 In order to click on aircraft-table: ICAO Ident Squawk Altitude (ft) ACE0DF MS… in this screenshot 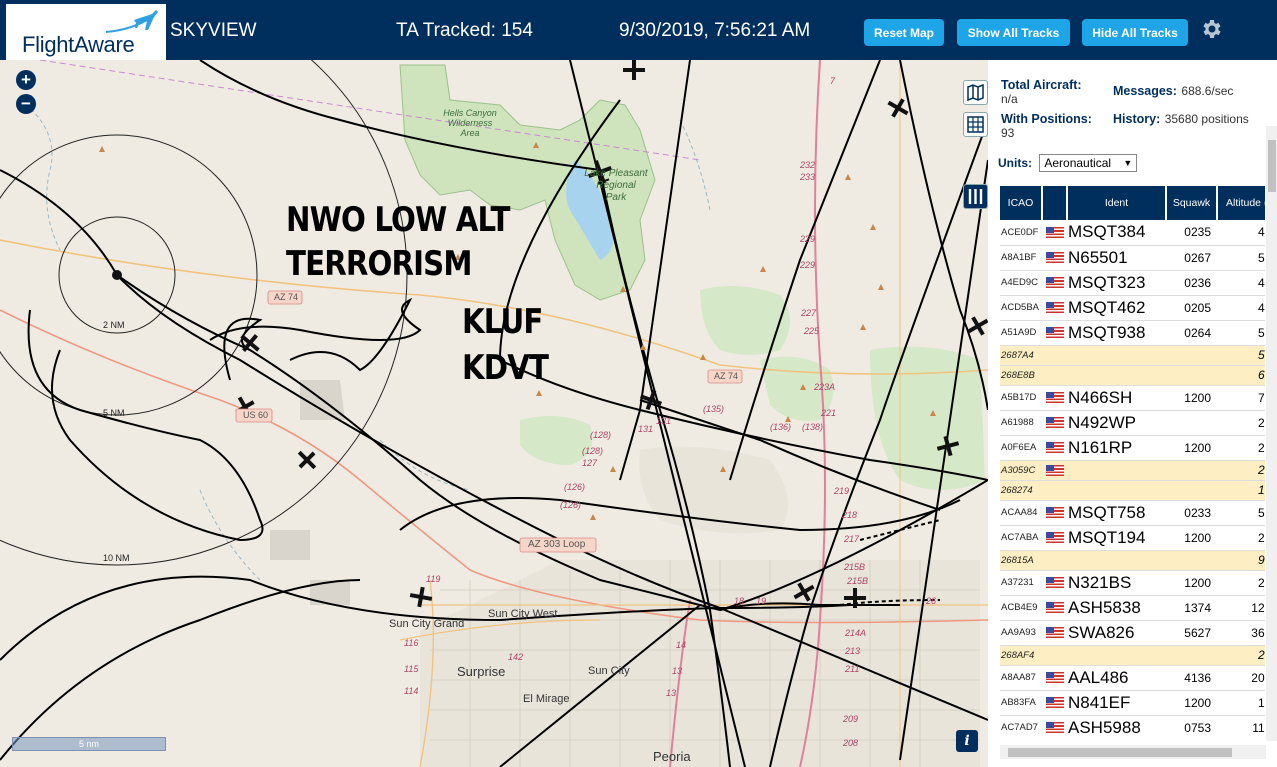, I will do `click(1132, 463)`.